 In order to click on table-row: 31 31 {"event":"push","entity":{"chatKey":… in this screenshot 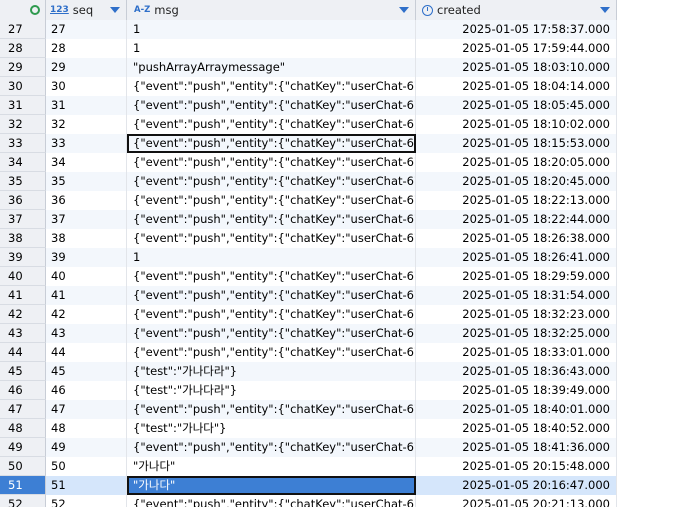, I will do `click(308, 105)`.